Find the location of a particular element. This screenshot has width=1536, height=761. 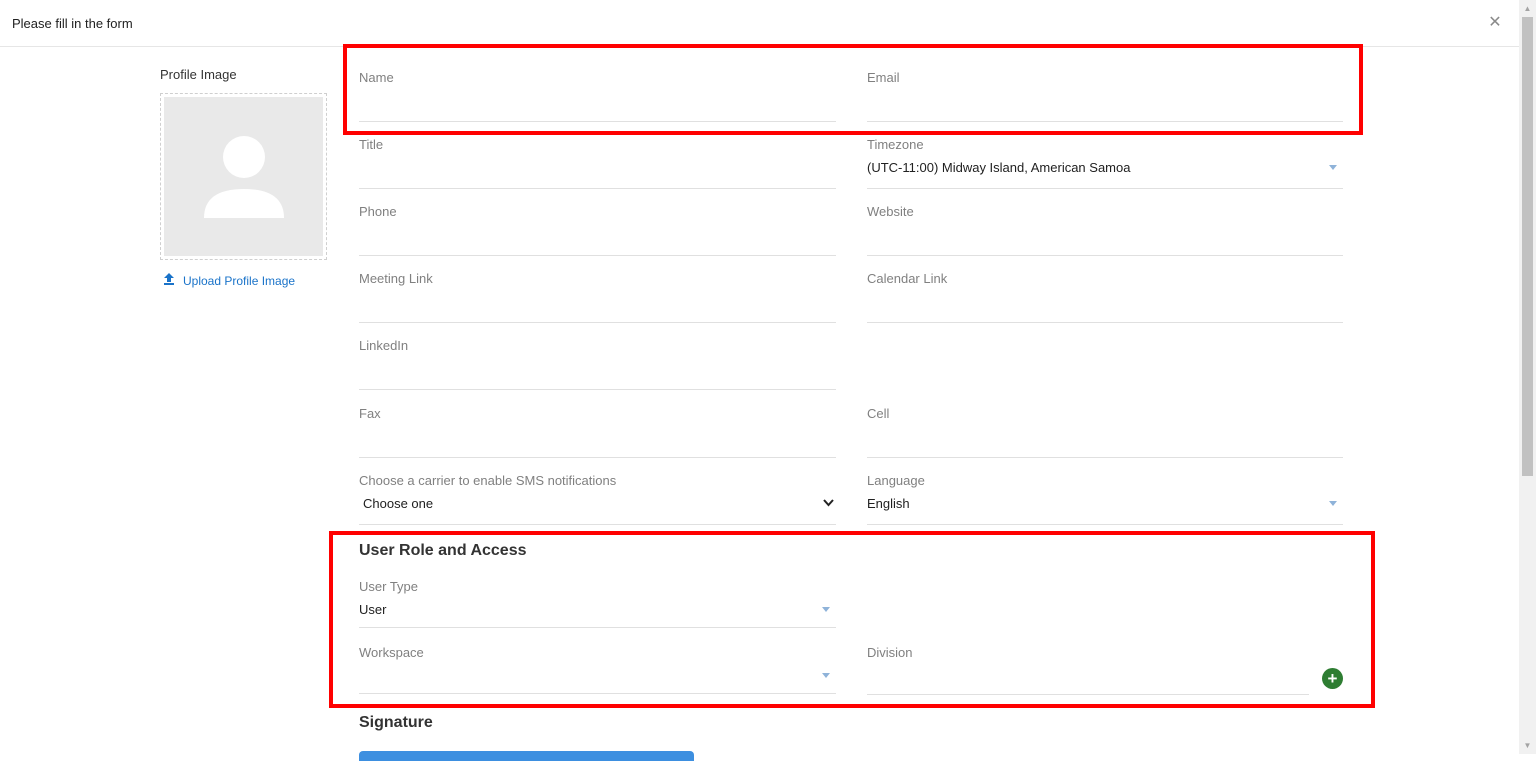

phone-field: Phone is located at coordinates (597, 230).